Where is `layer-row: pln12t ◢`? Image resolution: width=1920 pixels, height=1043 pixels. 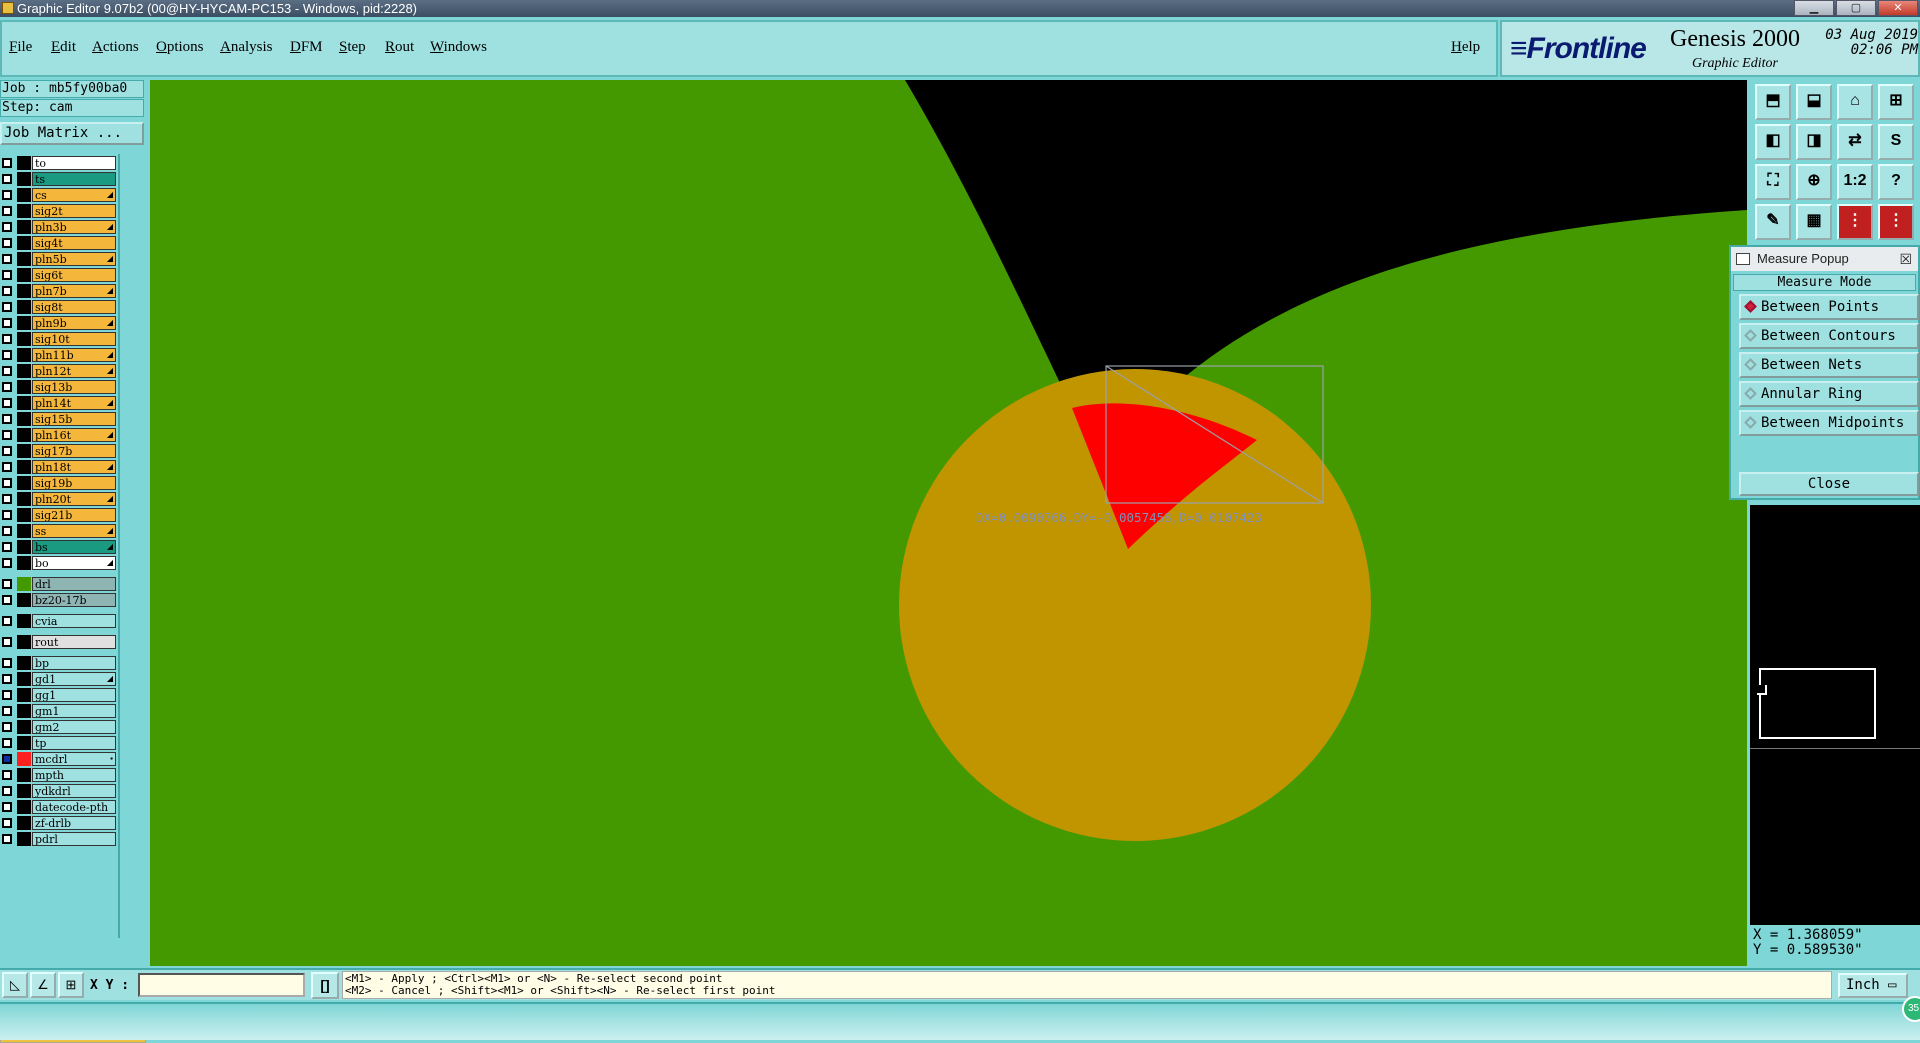 layer-row: pln12t ◢ is located at coordinates (58, 370).